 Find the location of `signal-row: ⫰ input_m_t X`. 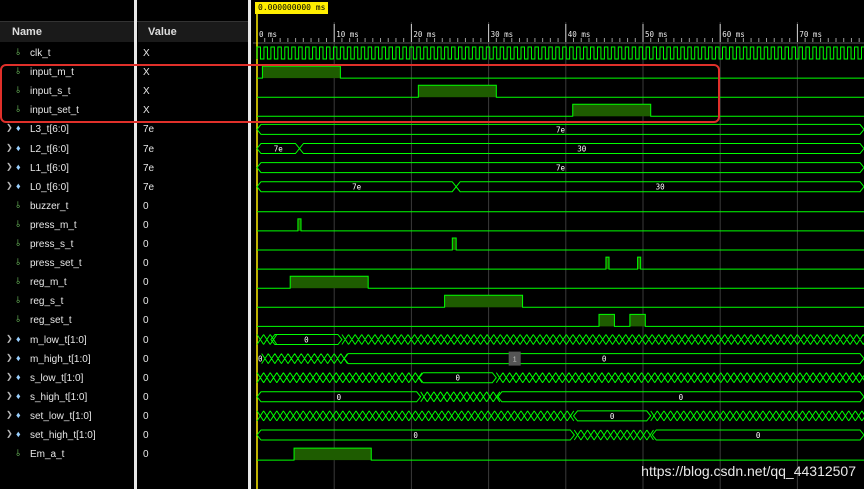

signal-row: ⫰ input_m_t X is located at coordinates (125, 72).